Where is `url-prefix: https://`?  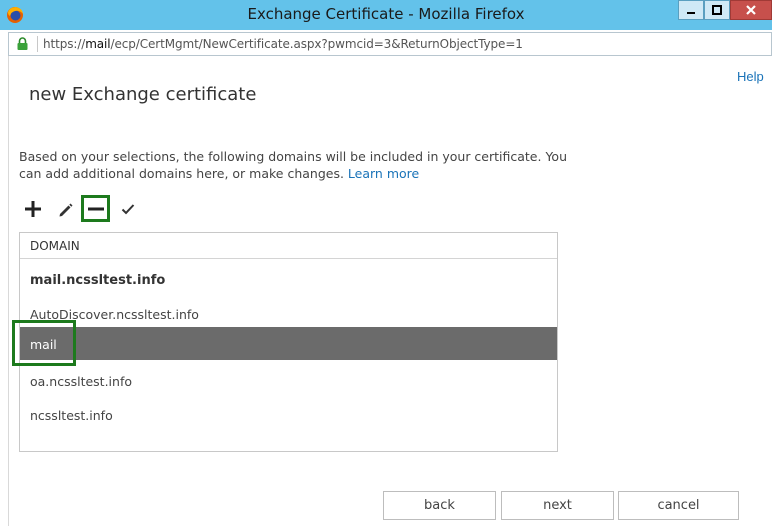
url-prefix: https:// is located at coordinates (64, 44).